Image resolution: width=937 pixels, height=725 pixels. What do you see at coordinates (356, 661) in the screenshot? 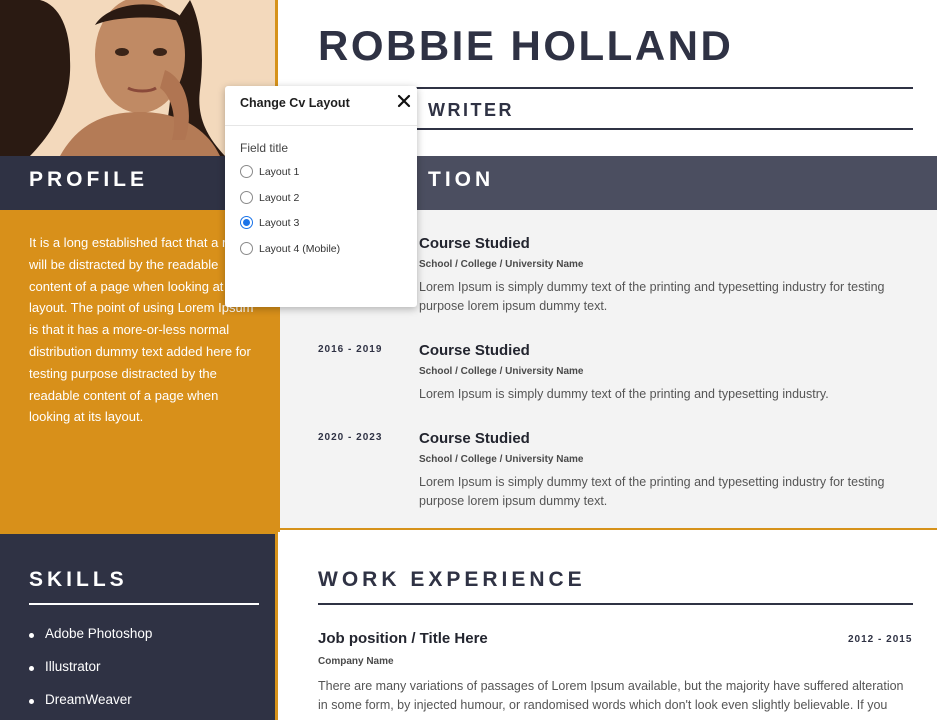
I see `work-company: Company Name` at bounding box center [356, 661].